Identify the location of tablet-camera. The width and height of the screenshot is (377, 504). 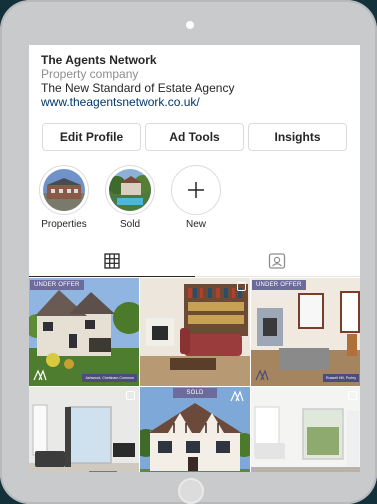
(190, 25).